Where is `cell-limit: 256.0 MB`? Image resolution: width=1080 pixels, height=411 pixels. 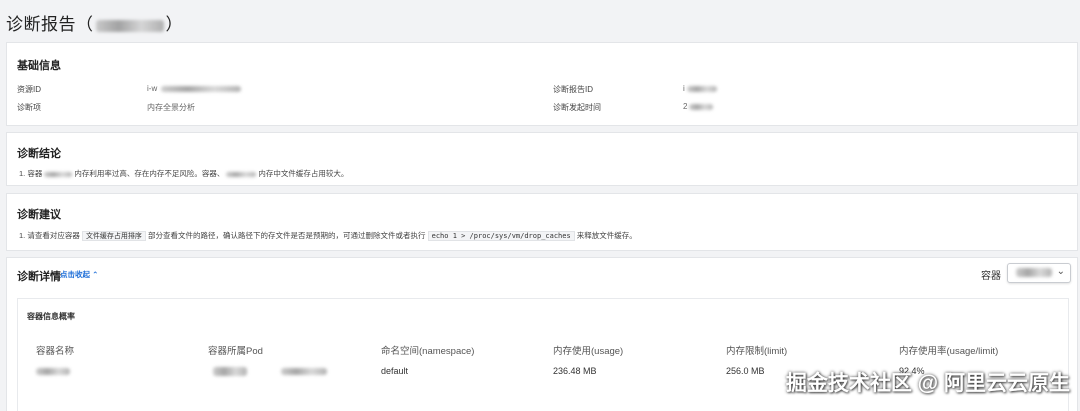
cell-limit: 256.0 MB is located at coordinates (745, 371).